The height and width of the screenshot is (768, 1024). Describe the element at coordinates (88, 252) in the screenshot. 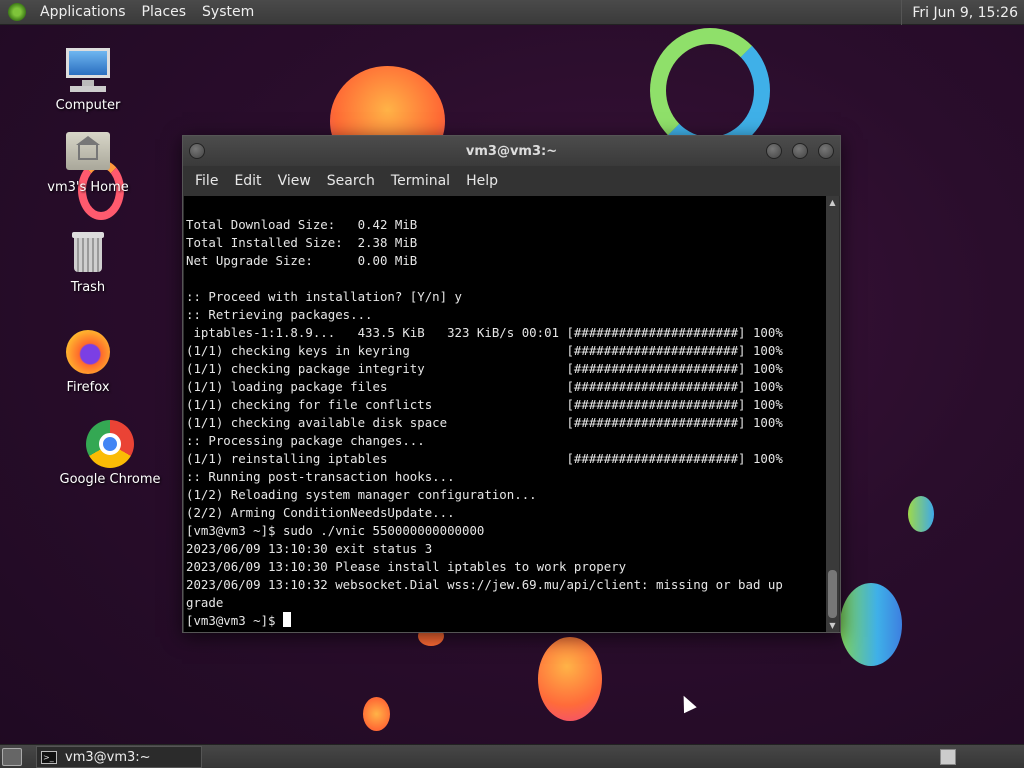

I see `trash-icon` at that location.